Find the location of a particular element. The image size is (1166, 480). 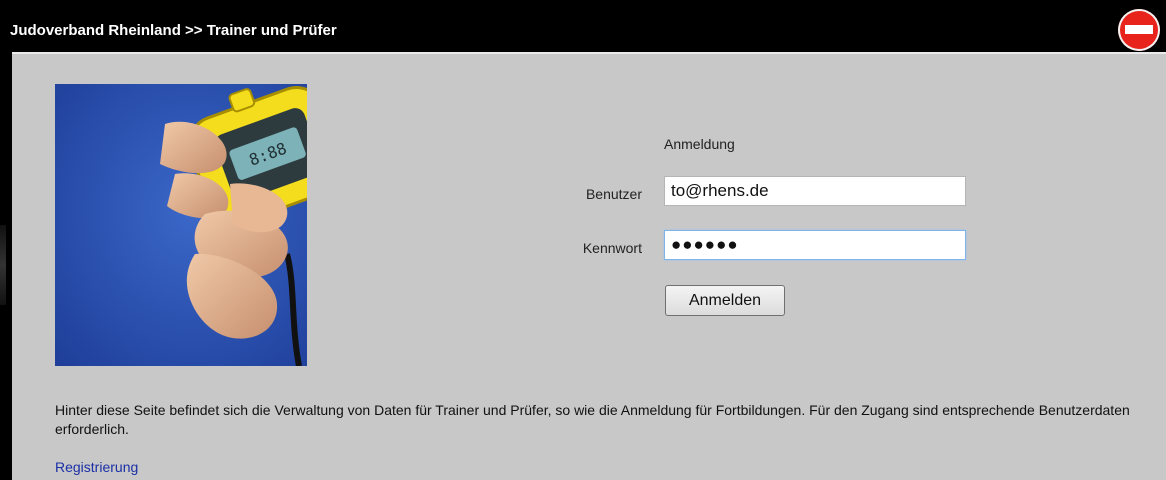

password-label: Kennwort is located at coordinates (612, 248).